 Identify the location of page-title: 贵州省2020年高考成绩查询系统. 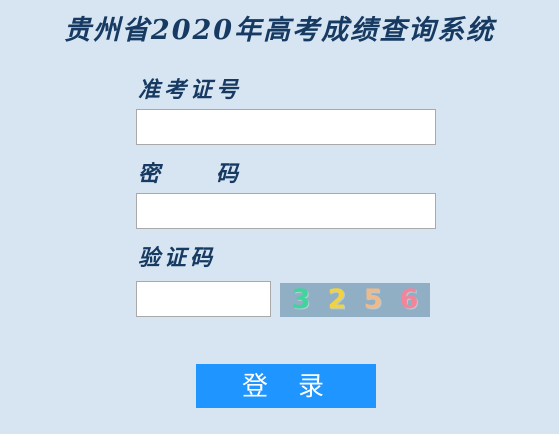
(279, 30).